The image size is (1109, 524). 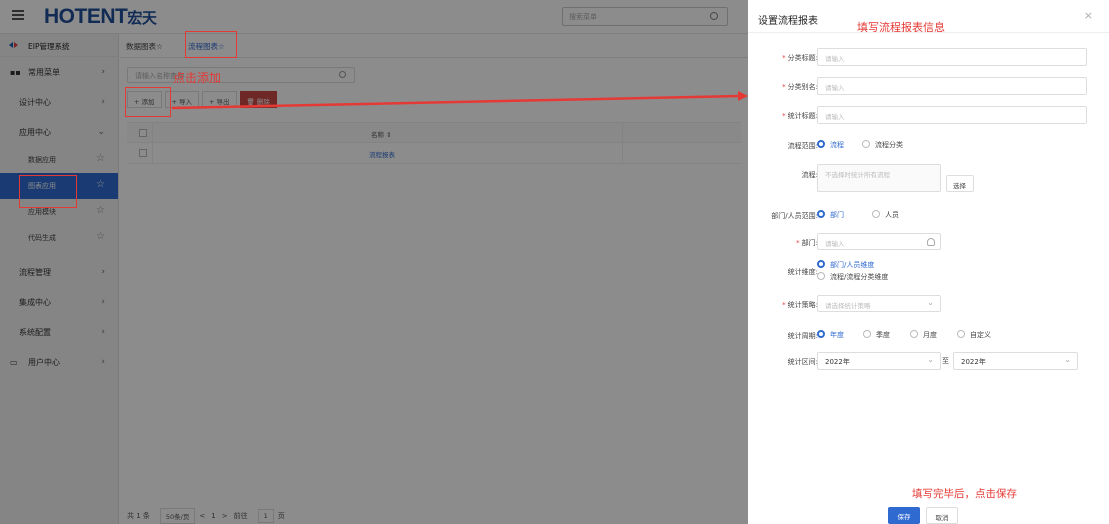 I want to click on field-stat-title: * 统计标题: 请输入, so click(x=928, y=116).